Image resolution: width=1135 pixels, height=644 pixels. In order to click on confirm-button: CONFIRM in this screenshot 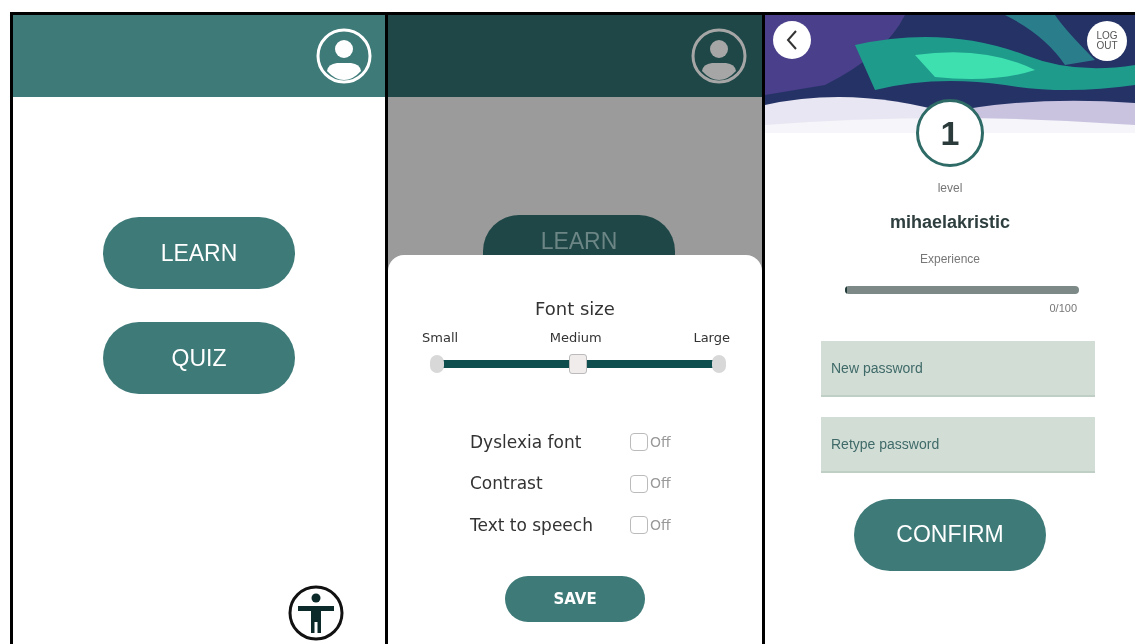, I will do `click(950, 534)`.